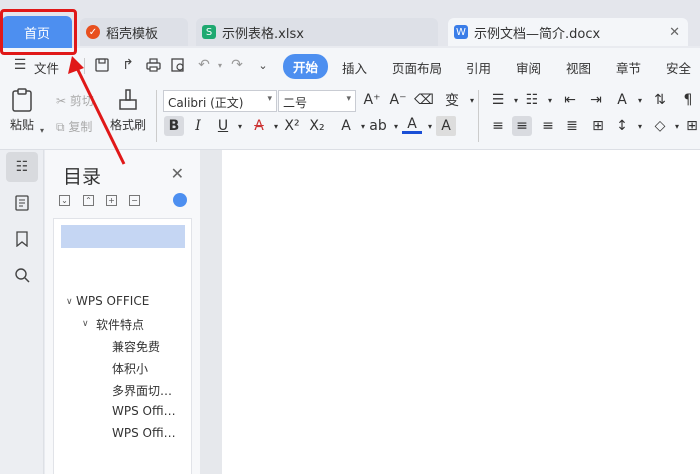 The height and width of the screenshot is (474, 700). I want to click on tab-spreadsheet: S 示例表格.xlsx, so click(317, 32).